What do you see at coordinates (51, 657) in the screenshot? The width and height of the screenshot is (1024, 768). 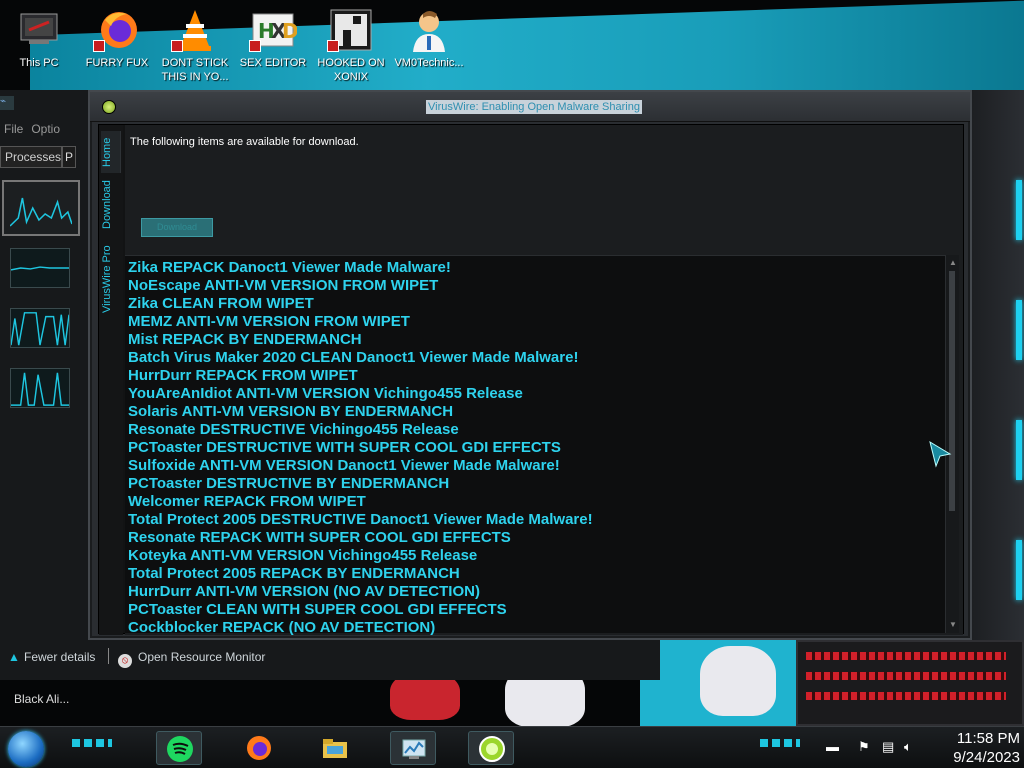 I see `fewer-details-button: ▲ Fewer details` at bounding box center [51, 657].